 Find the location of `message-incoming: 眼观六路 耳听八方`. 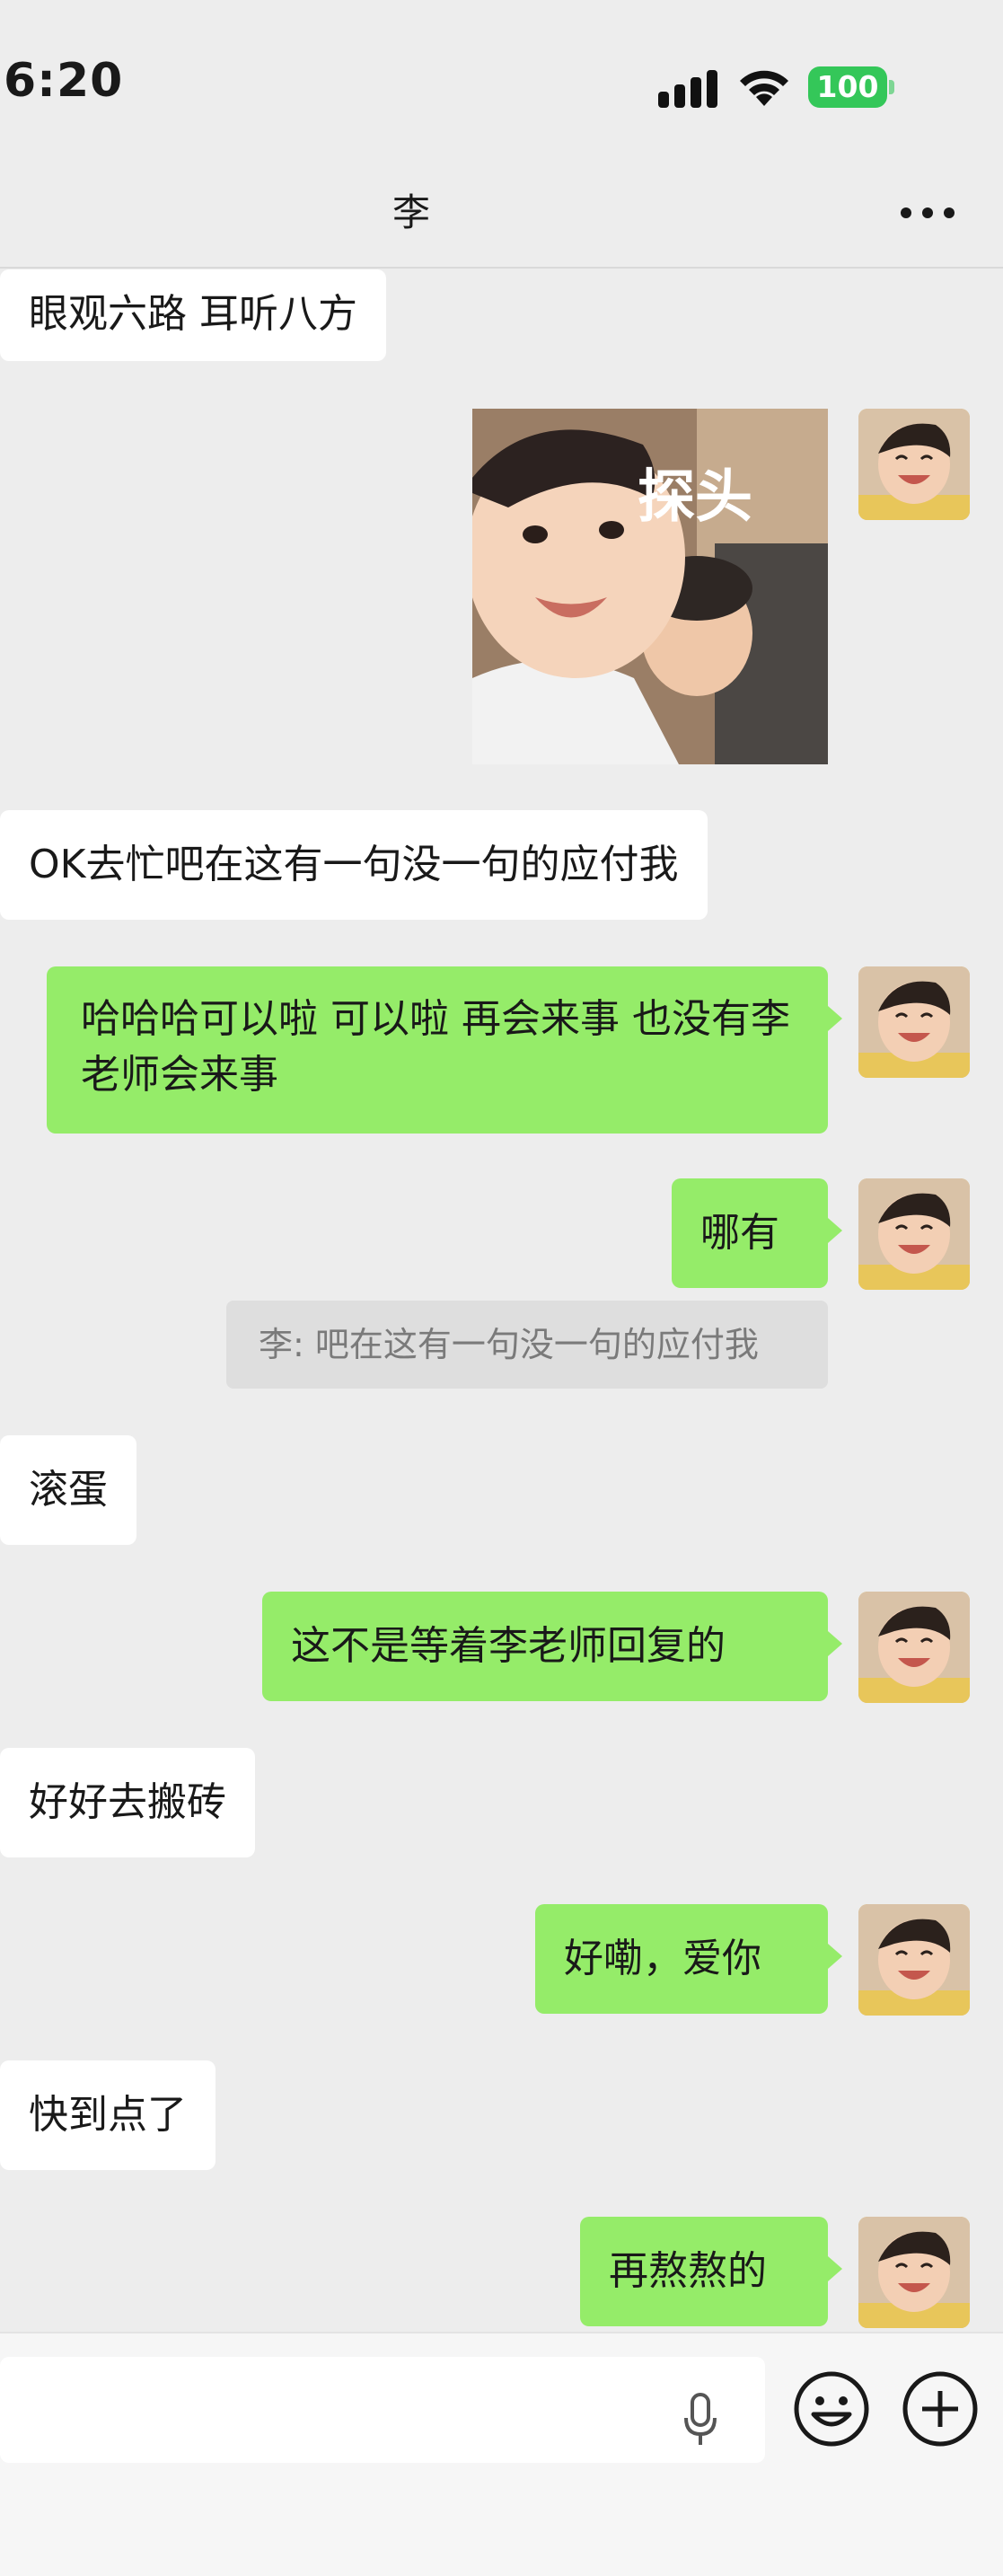

message-incoming: 眼观六路 耳听八方 is located at coordinates (193, 315).